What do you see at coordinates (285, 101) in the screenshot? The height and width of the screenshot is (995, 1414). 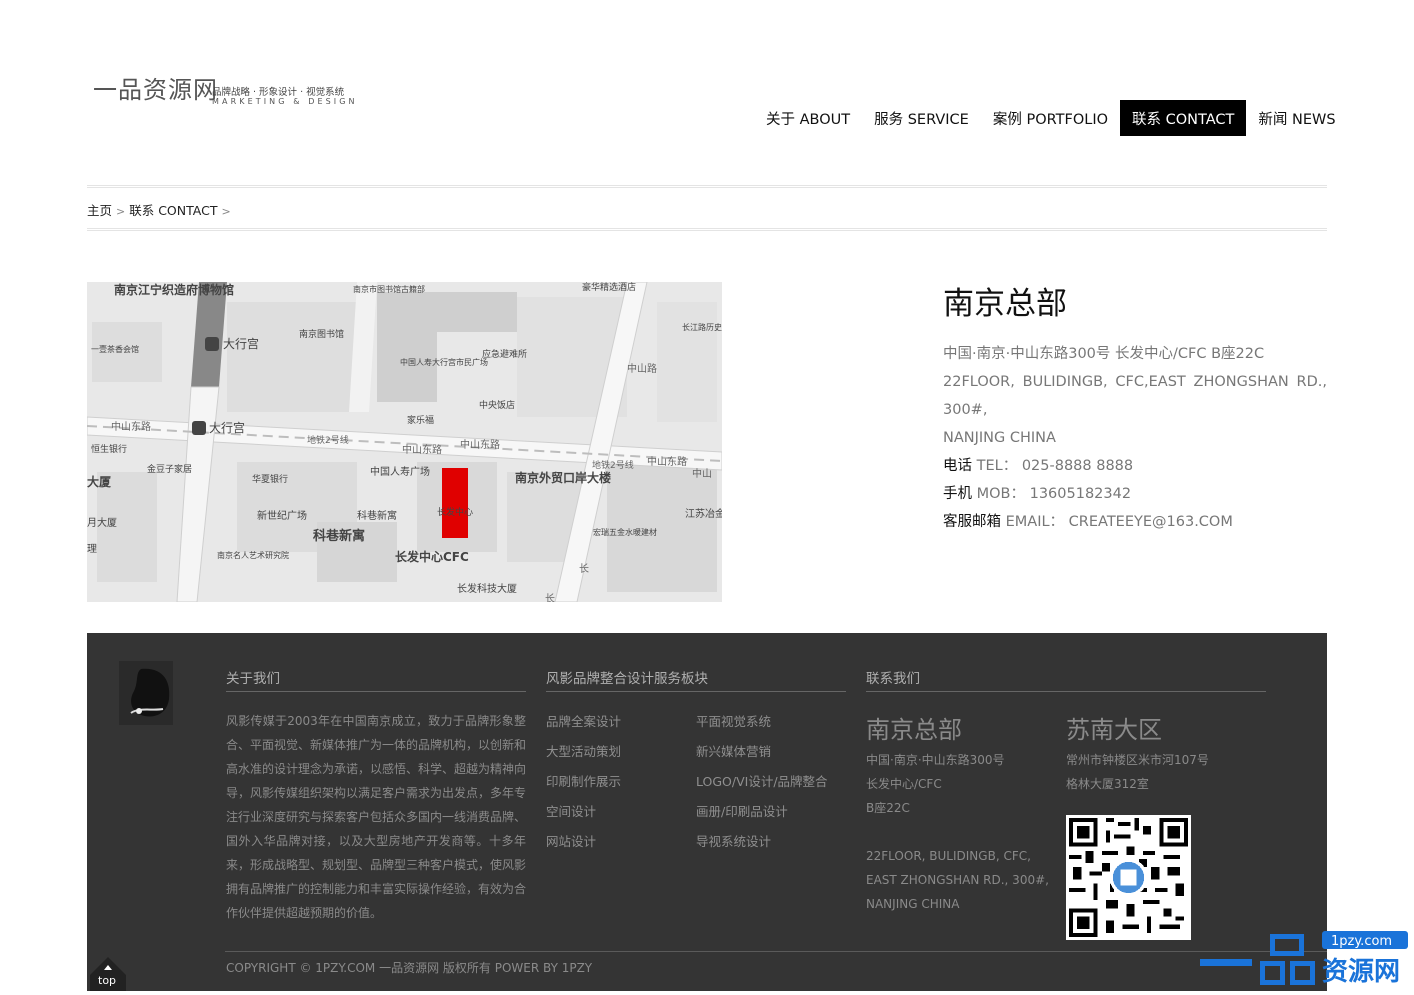 I see `logo-subtitle: MARKETING & DESIGN` at bounding box center [285, 101].